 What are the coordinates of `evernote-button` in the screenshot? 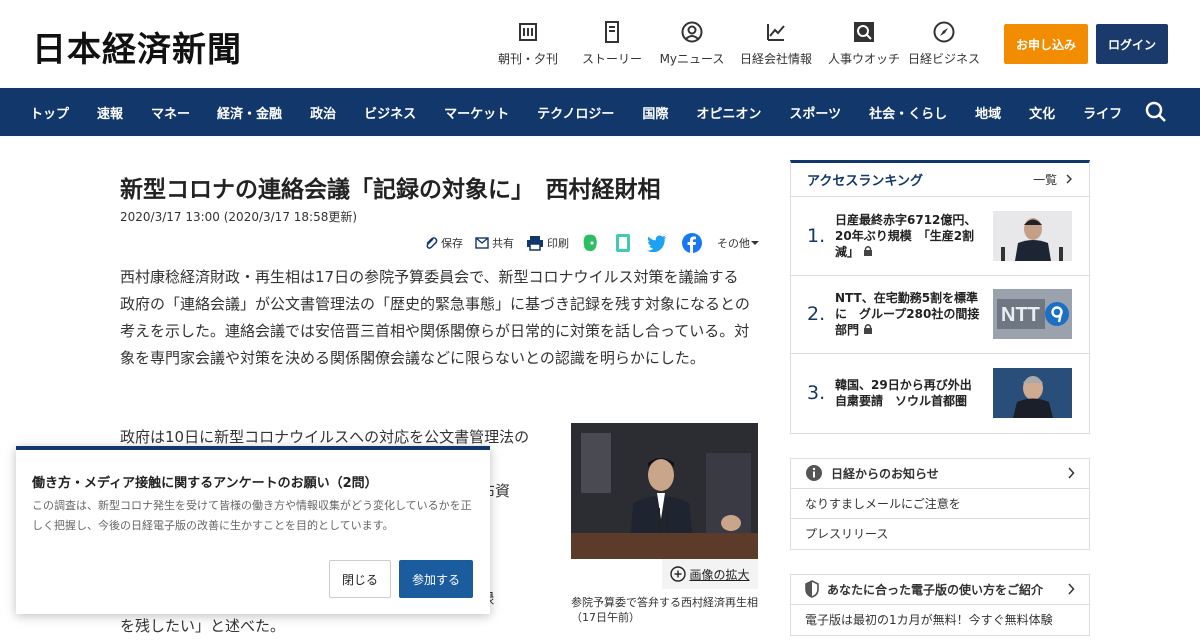 It's located at (591, 243).